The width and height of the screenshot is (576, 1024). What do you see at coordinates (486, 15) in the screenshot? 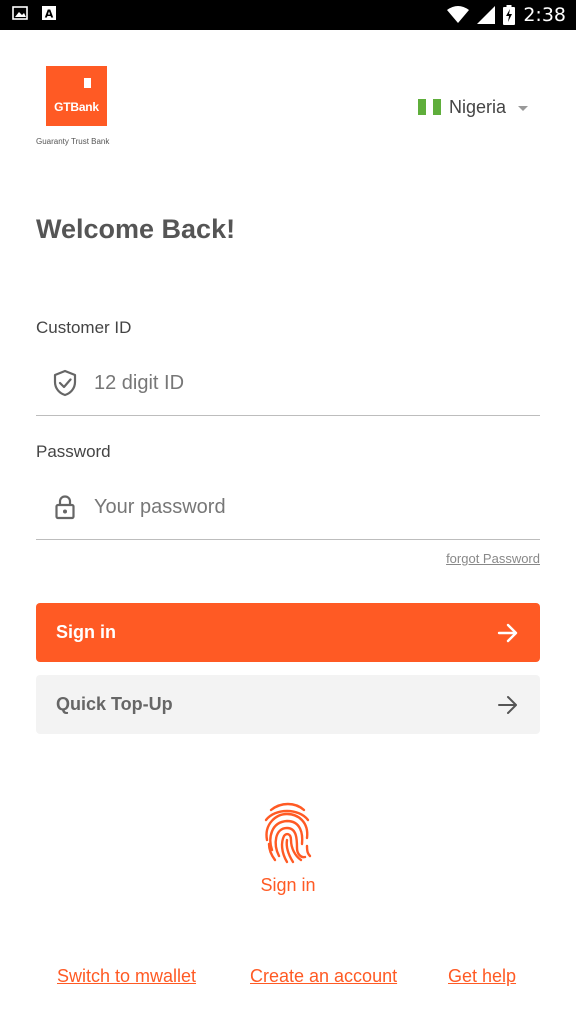
I see `signal-icon` at bounding box center [486, 15].